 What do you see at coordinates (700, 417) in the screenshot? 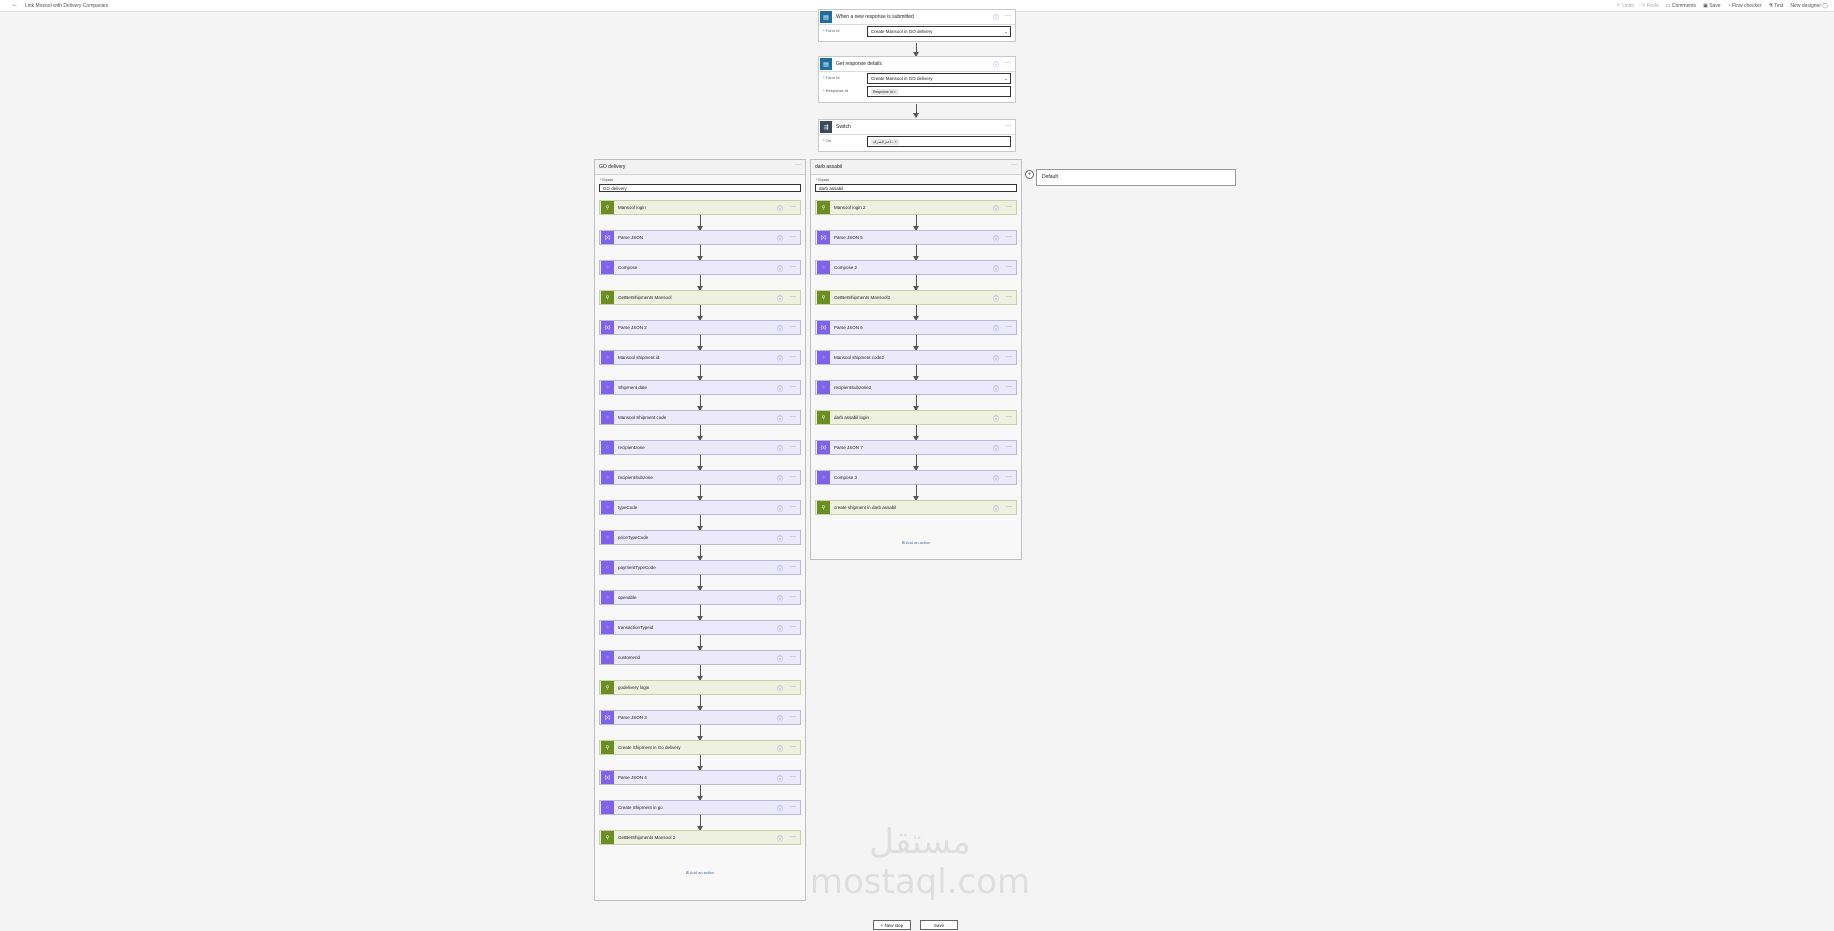
I see `action-card: ⁘ Mansool Shipment code ⓘ ···` at bounding box center [700, 417].